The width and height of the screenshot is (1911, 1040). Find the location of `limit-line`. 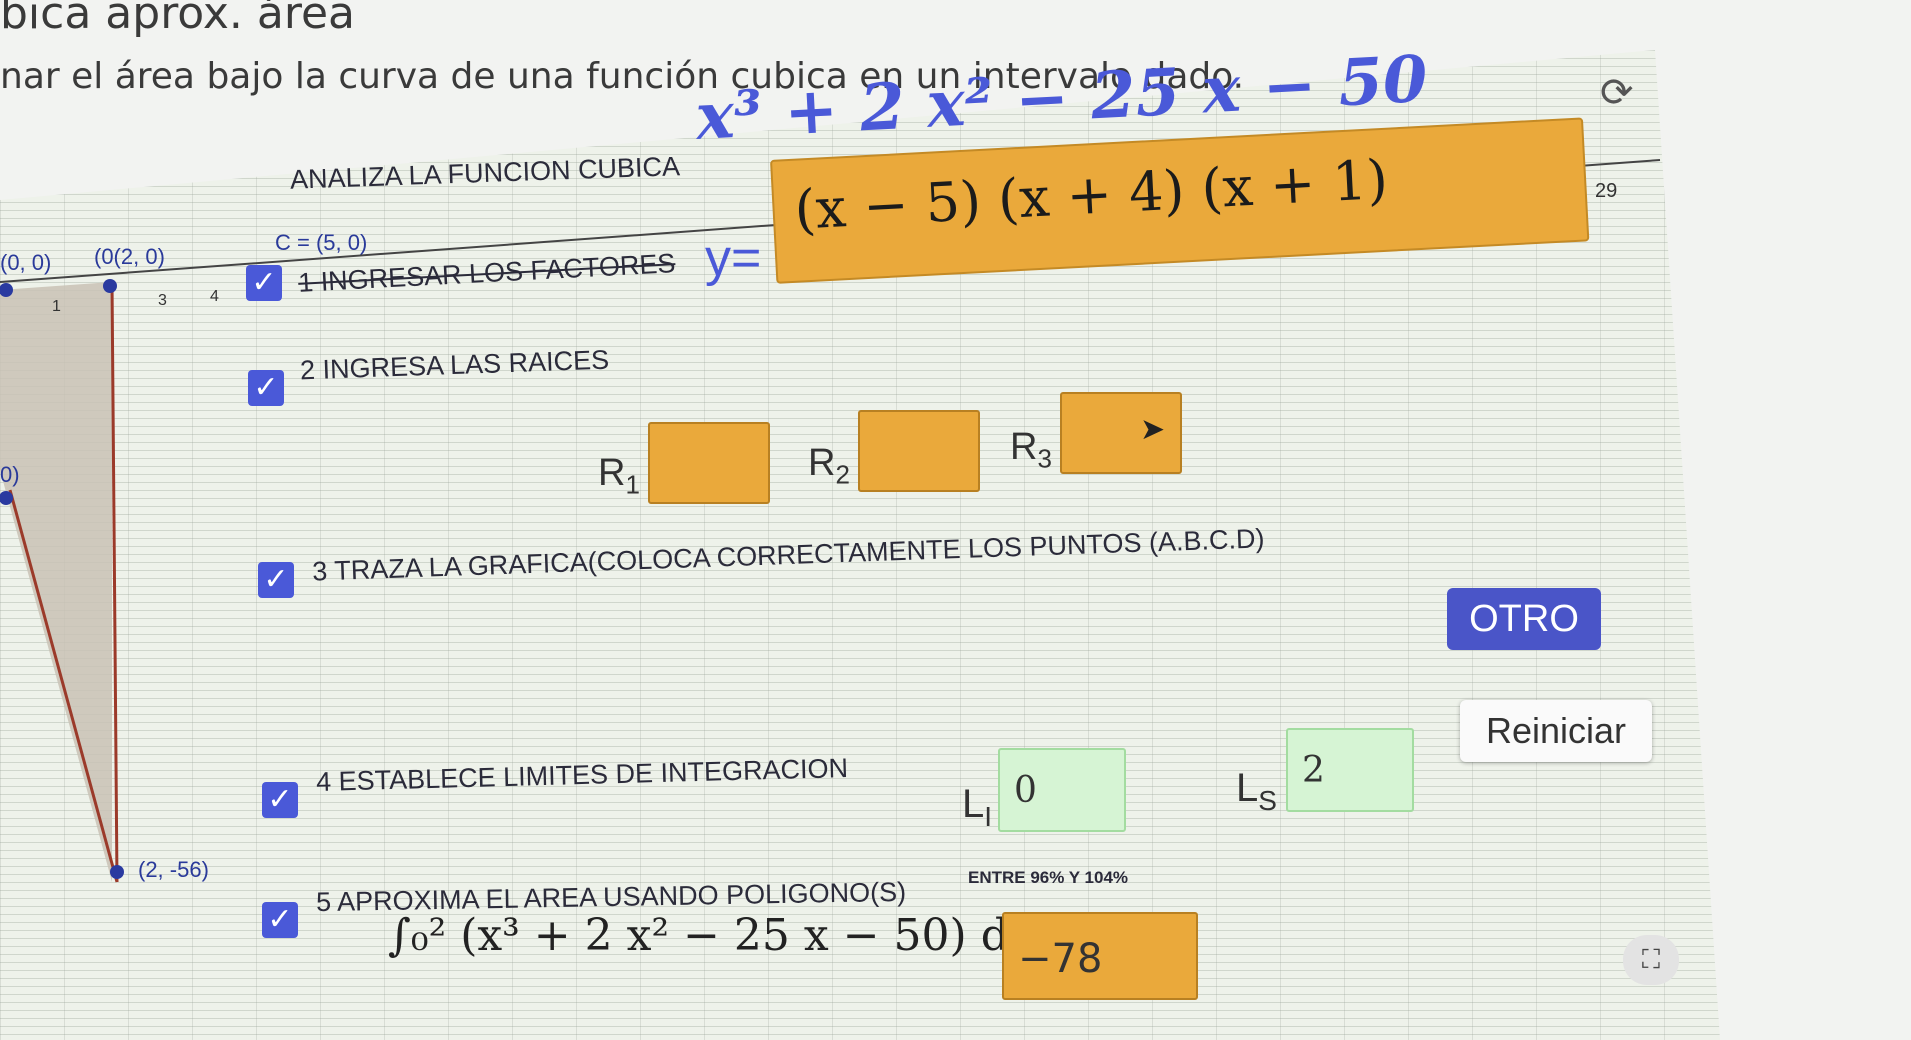

limit-line is located at coordinates (114, 582).